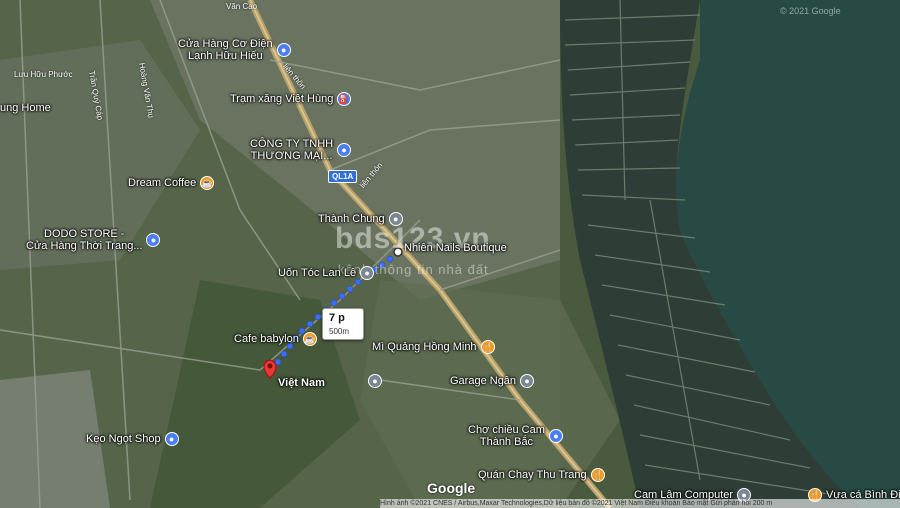 Image resolution: width=900 pixels, height=508 pixels. Describe the element at coordinates (225, 50) in the screenshot. I see `poi-label: Cửa Hàng Cơ Điện Lạnh Hữu Hiếu` at that location.